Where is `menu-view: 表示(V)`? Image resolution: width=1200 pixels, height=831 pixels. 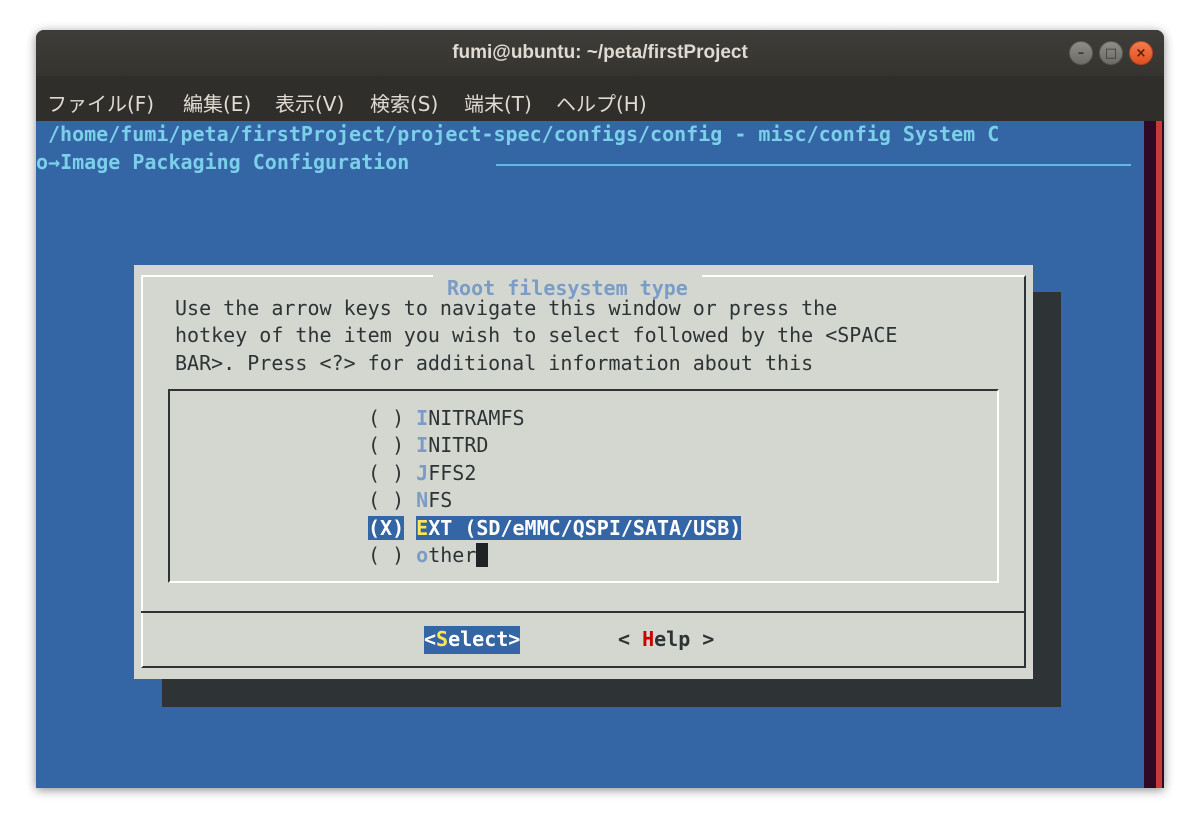 menu-view: 表示(V) is located at coordinates (309, 102).